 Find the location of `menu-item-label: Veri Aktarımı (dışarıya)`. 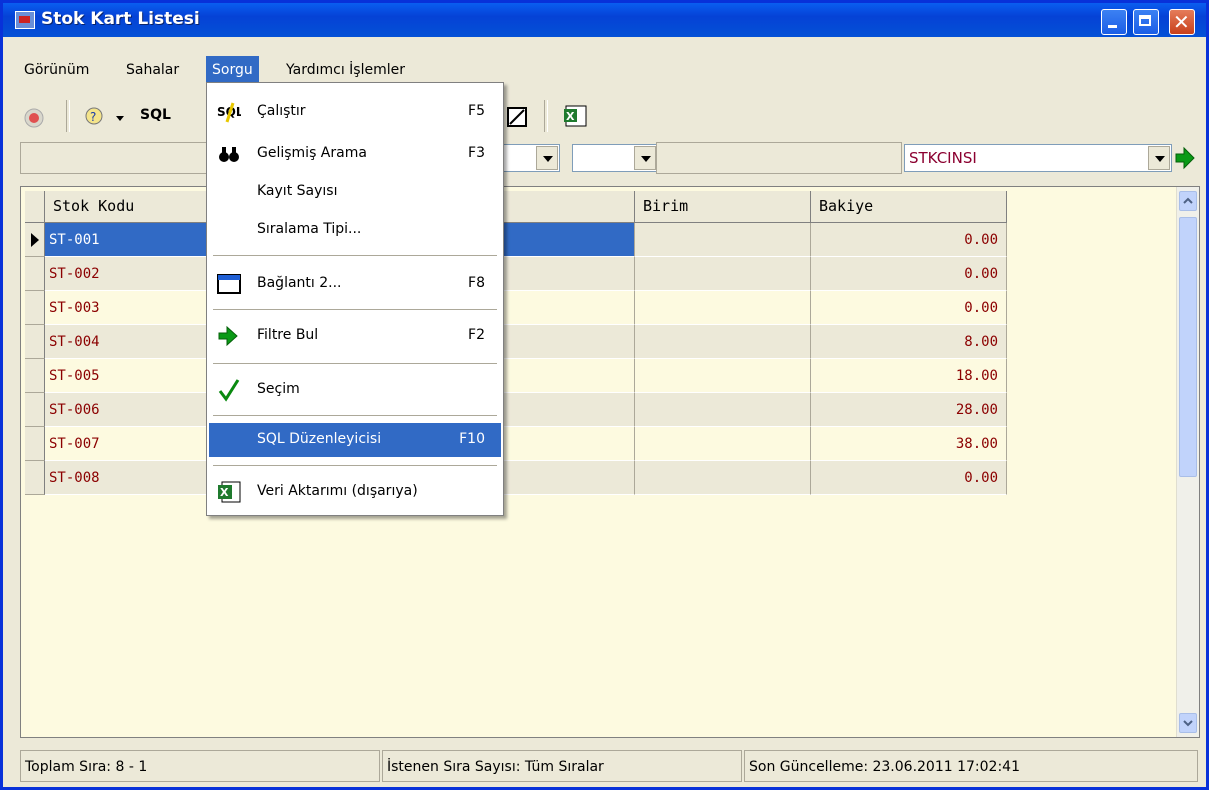

menu-item-label: Veri Aktarımı (dışarıya) is located at coordinates (337, 491).